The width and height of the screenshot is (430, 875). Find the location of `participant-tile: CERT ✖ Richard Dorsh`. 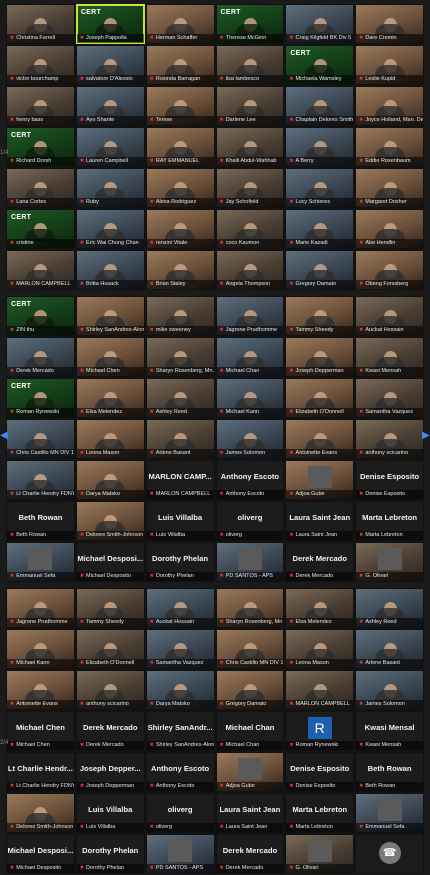

participant-tile: CERT ✖ Richard Dorsh is located at coordinates (40, 147).